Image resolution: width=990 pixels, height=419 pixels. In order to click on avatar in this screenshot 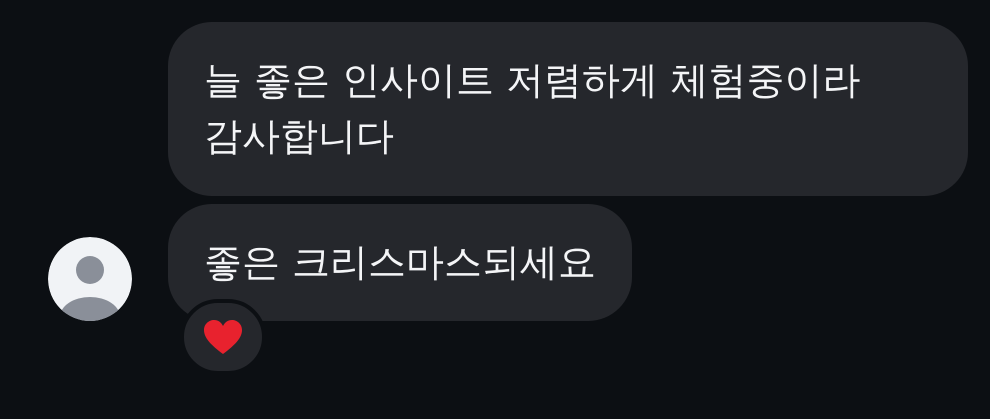, I will do `click(90, 279)`.